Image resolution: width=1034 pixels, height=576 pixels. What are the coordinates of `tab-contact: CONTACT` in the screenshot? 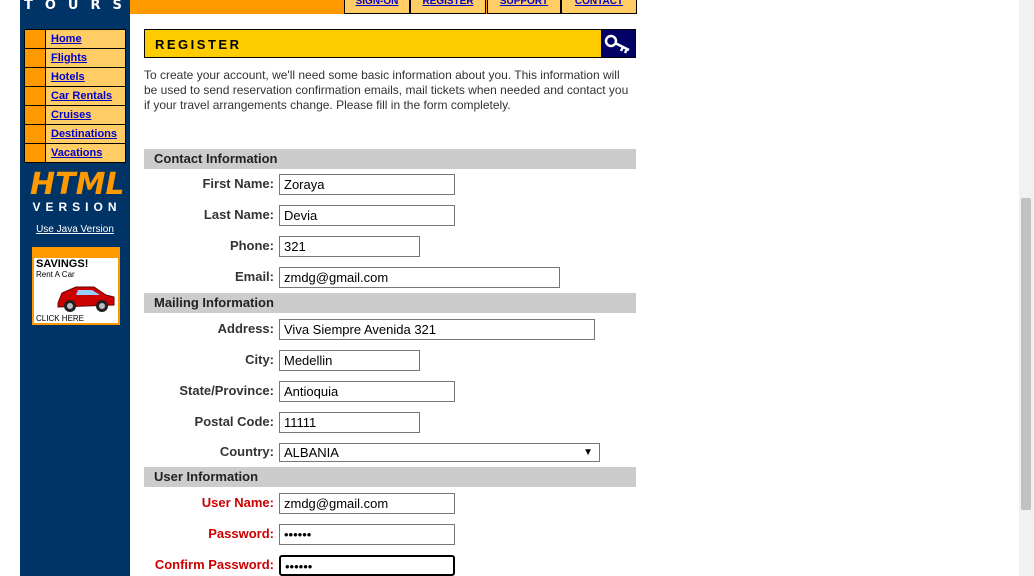 It's located at (599, 7).